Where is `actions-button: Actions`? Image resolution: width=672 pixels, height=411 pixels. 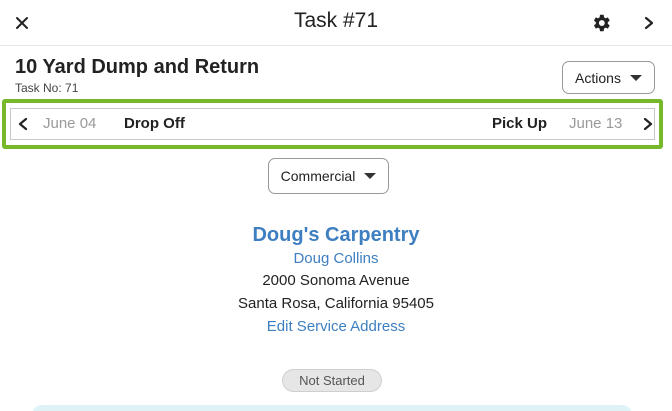
actions-button: Actions is located at coordinates (608, 77).